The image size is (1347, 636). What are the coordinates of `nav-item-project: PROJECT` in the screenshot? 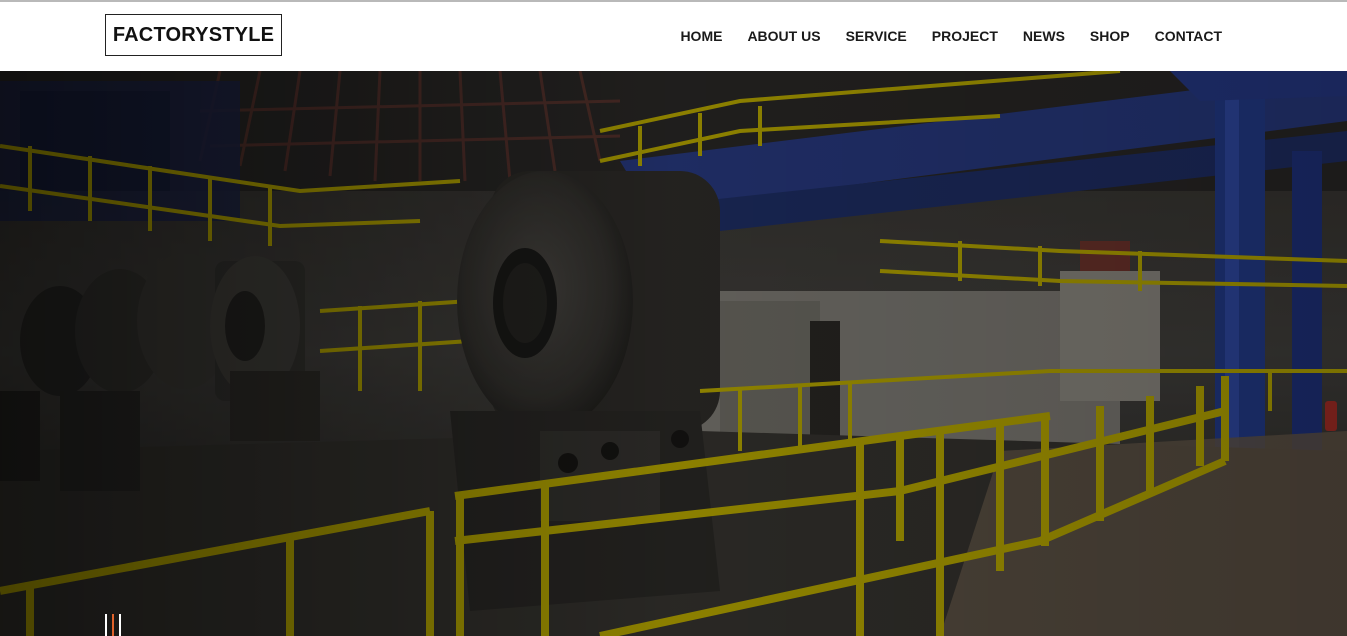 It's located at (965, 36).